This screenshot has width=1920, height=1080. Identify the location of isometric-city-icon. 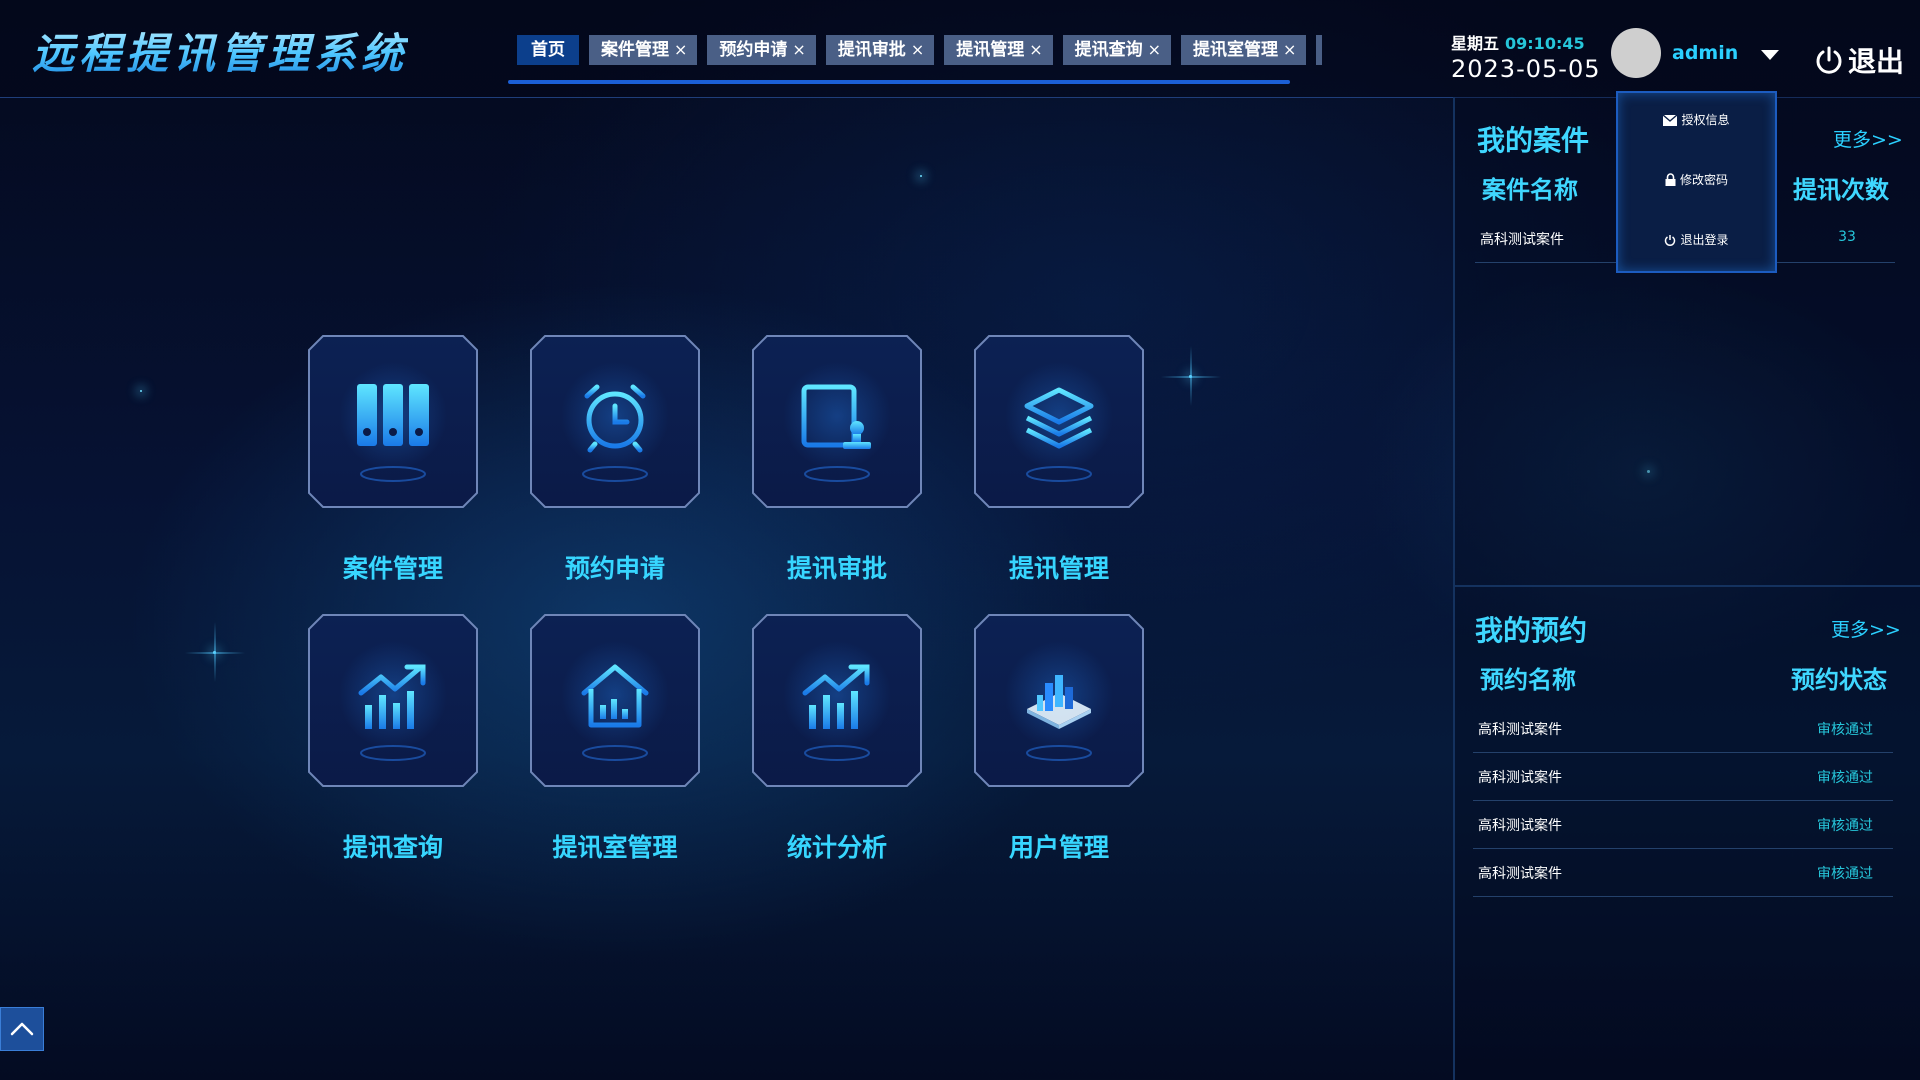
(1059, 702).